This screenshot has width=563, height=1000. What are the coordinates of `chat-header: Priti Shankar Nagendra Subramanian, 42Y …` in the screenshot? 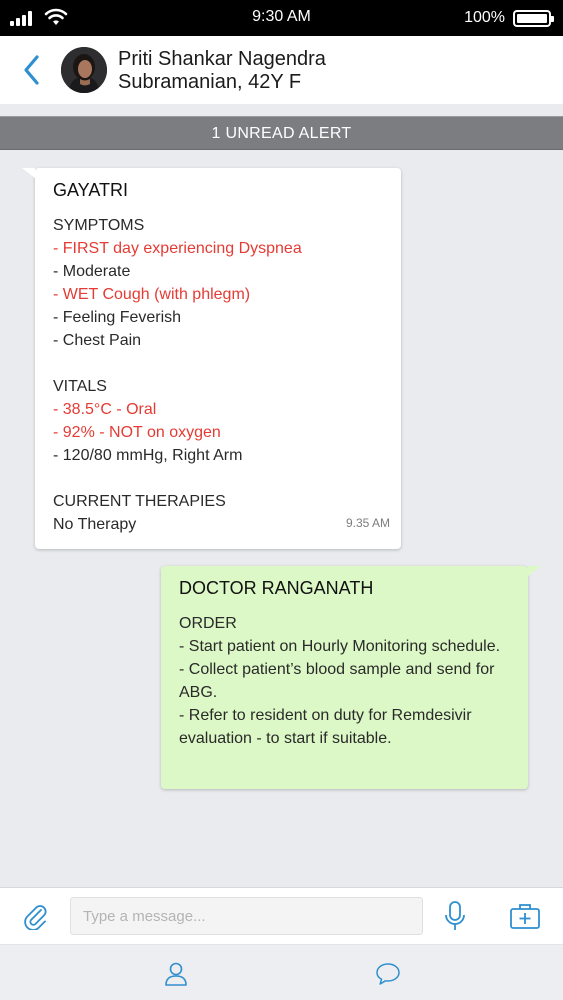 It's located at (281, 70).